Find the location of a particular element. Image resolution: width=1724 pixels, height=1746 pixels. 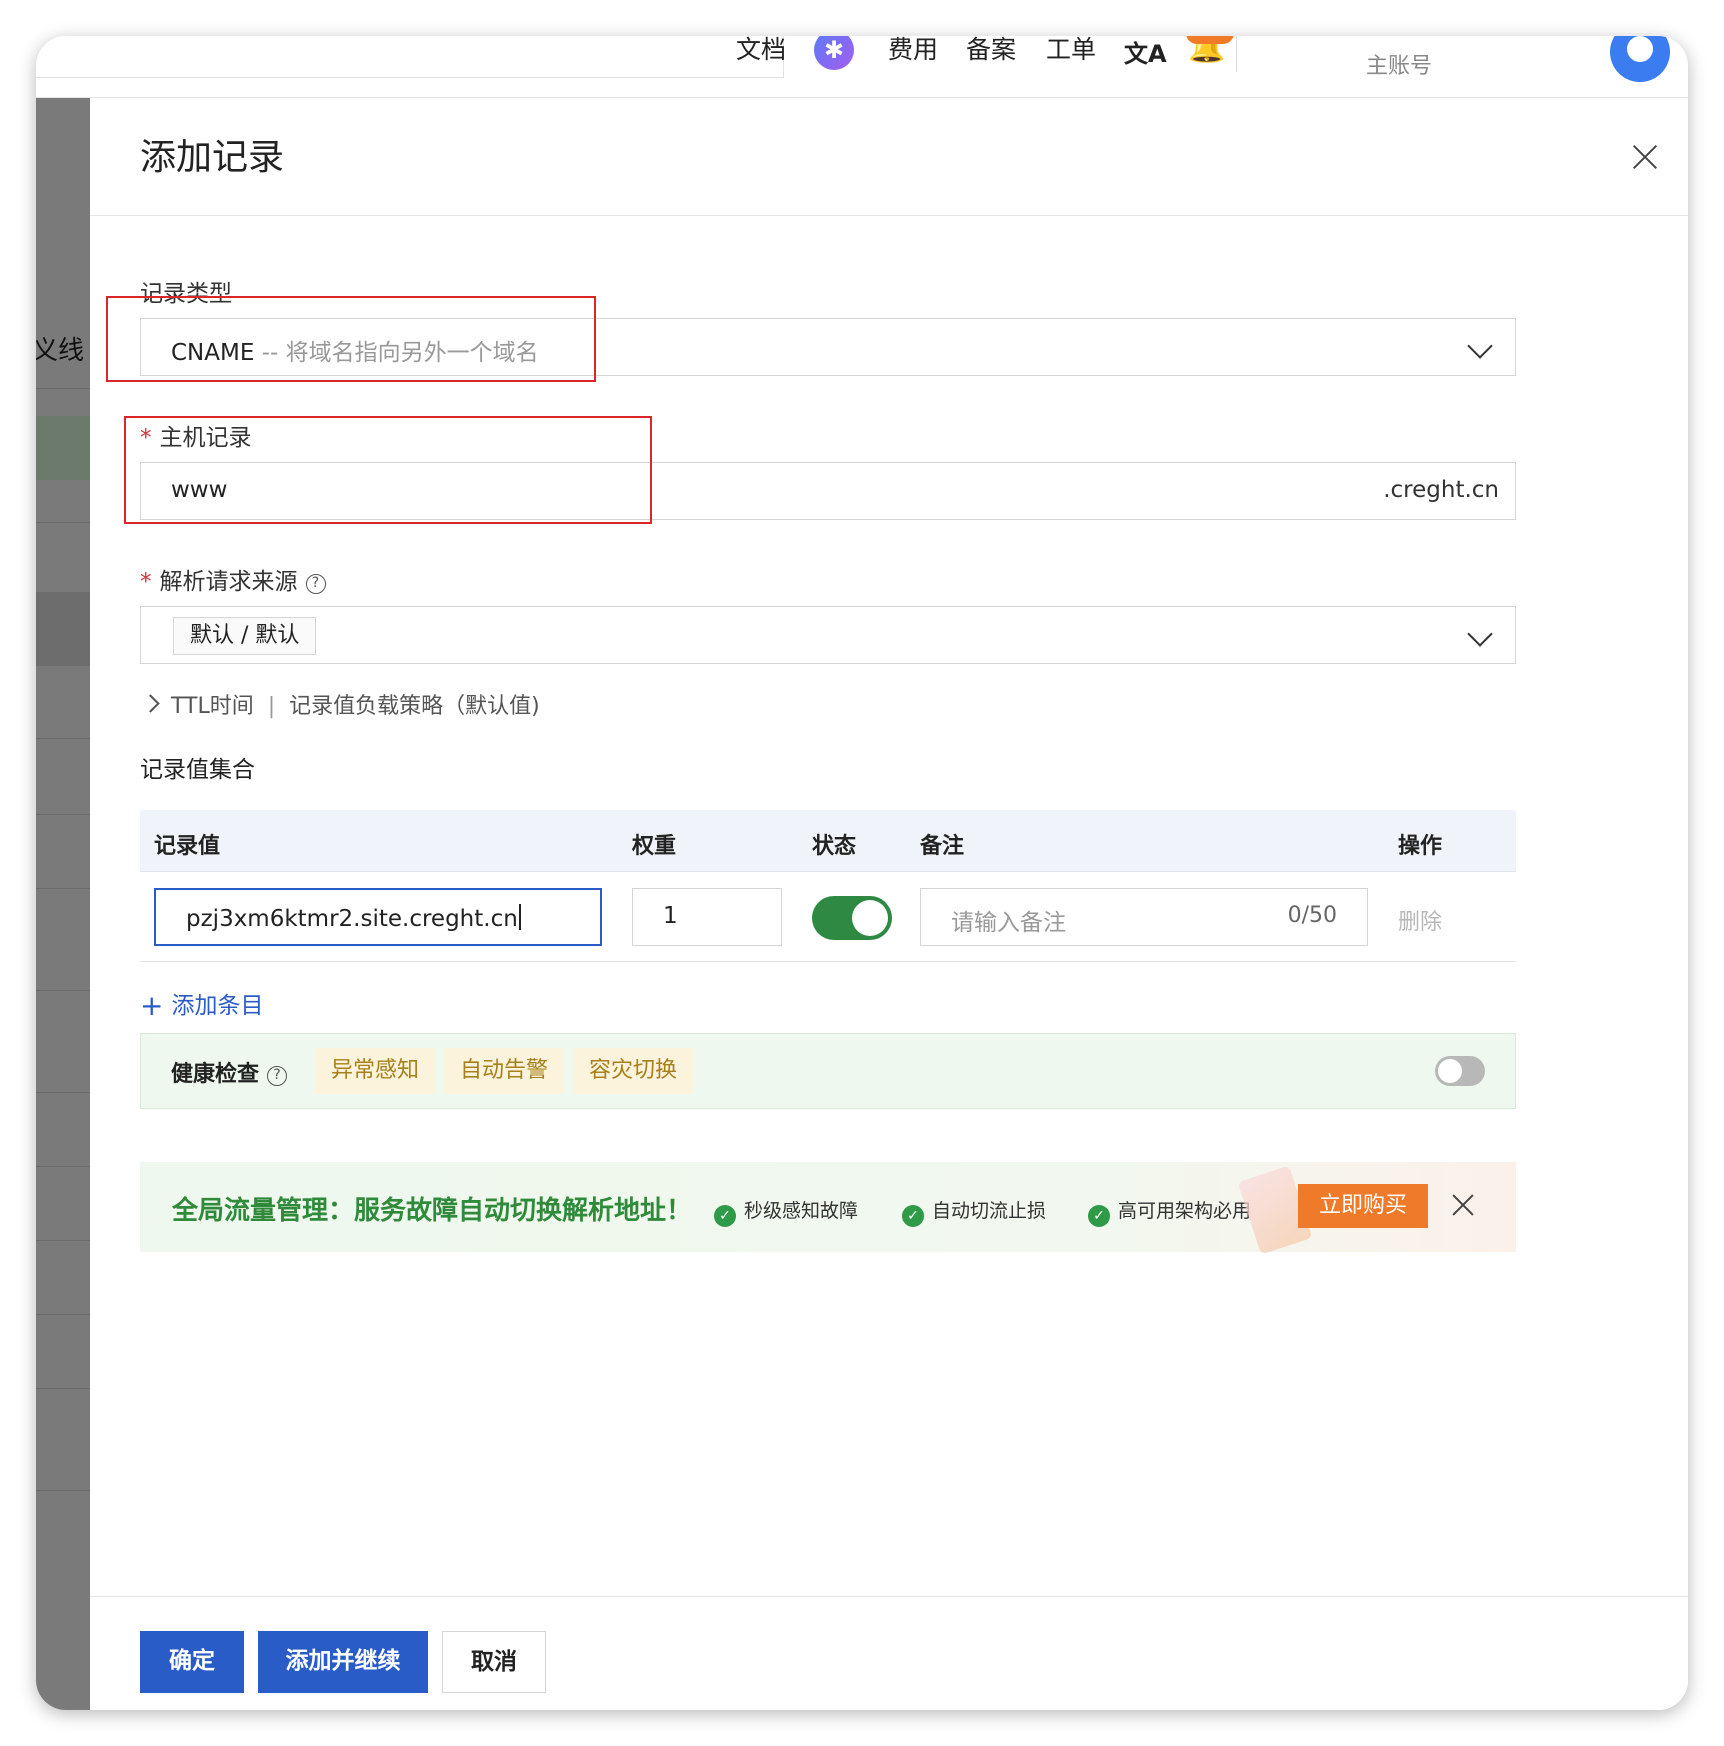

nav-divider is located at coordinates (1236, 54).